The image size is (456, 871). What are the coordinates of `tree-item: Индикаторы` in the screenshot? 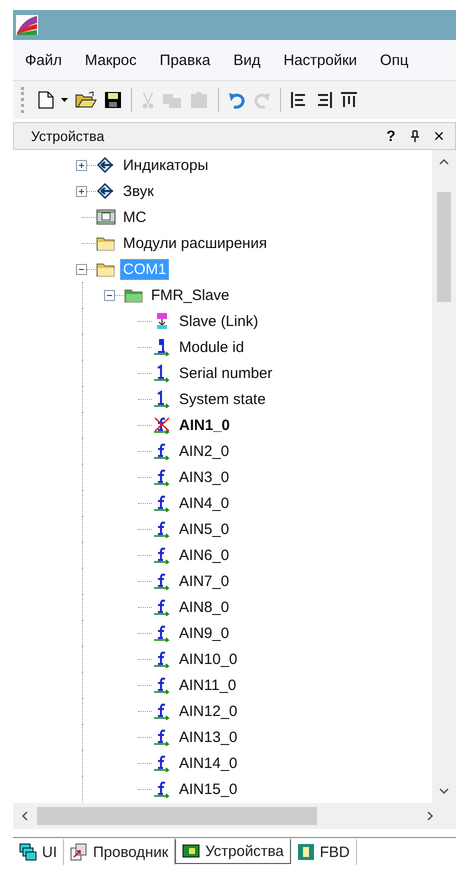 It's located at (166, 165).